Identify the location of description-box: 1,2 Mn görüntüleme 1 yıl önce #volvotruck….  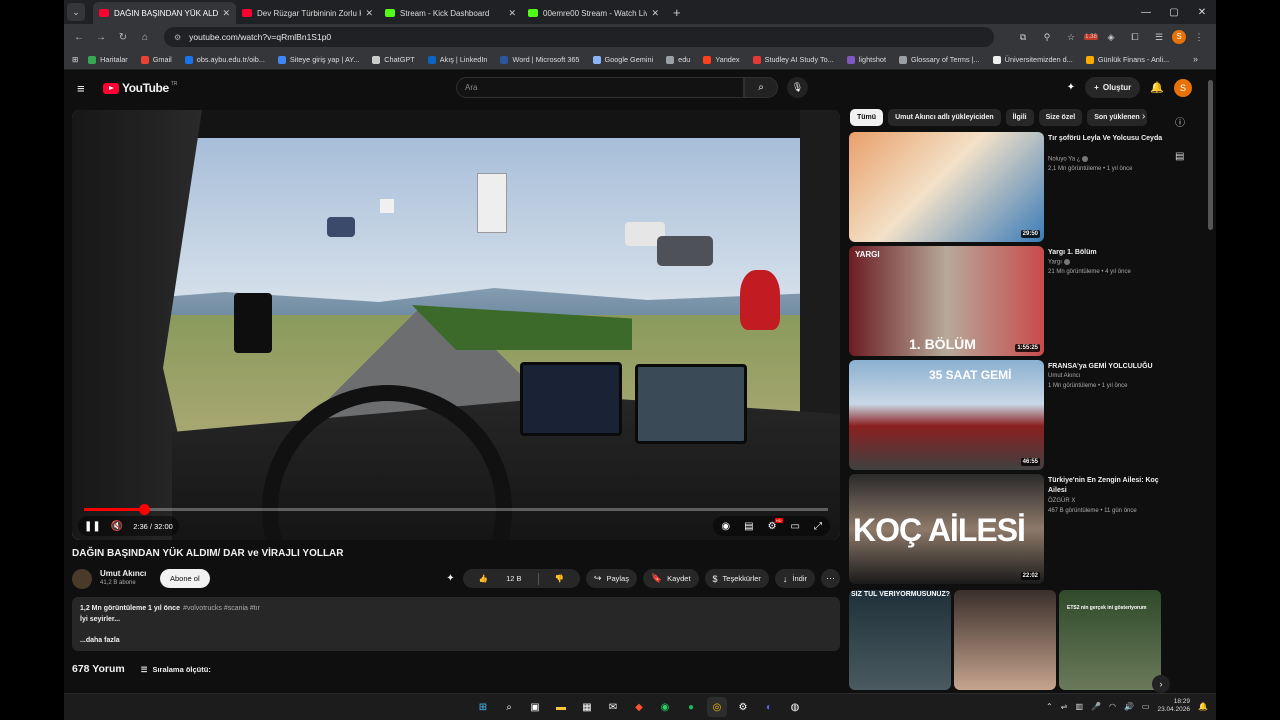
(456, 624).